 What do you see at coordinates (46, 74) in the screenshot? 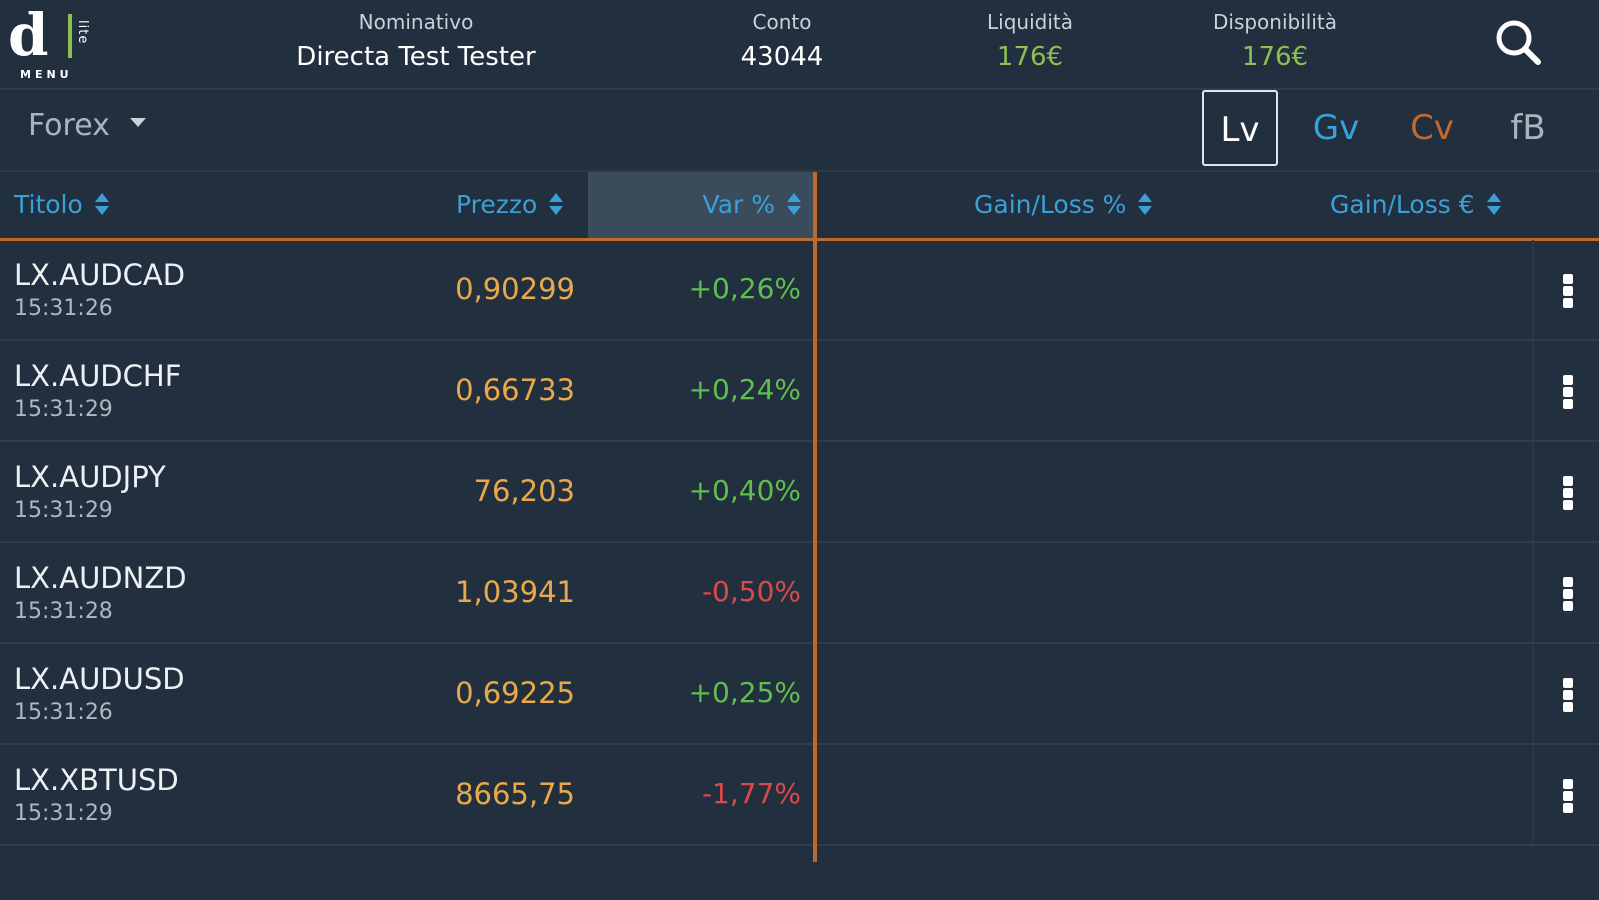
I see `menu-label: MENU` at bounding box center [46, 74].